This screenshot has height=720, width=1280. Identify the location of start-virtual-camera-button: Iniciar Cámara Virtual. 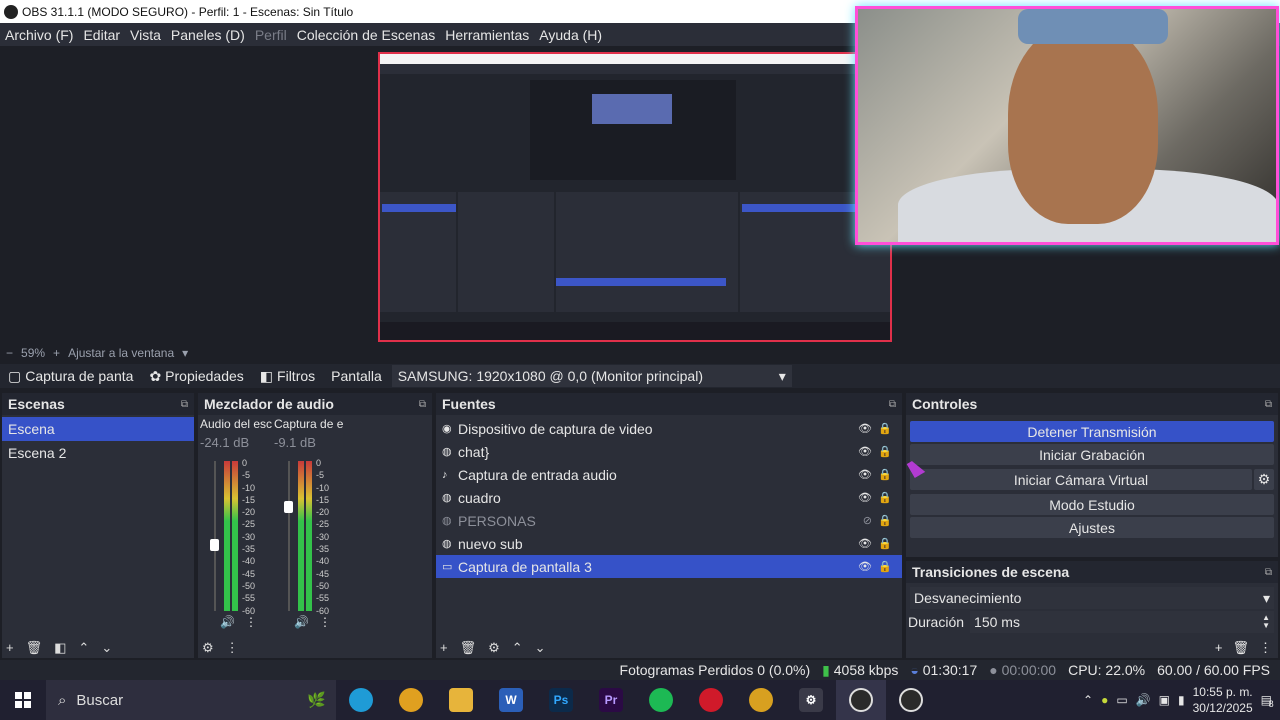
(1081, 479).